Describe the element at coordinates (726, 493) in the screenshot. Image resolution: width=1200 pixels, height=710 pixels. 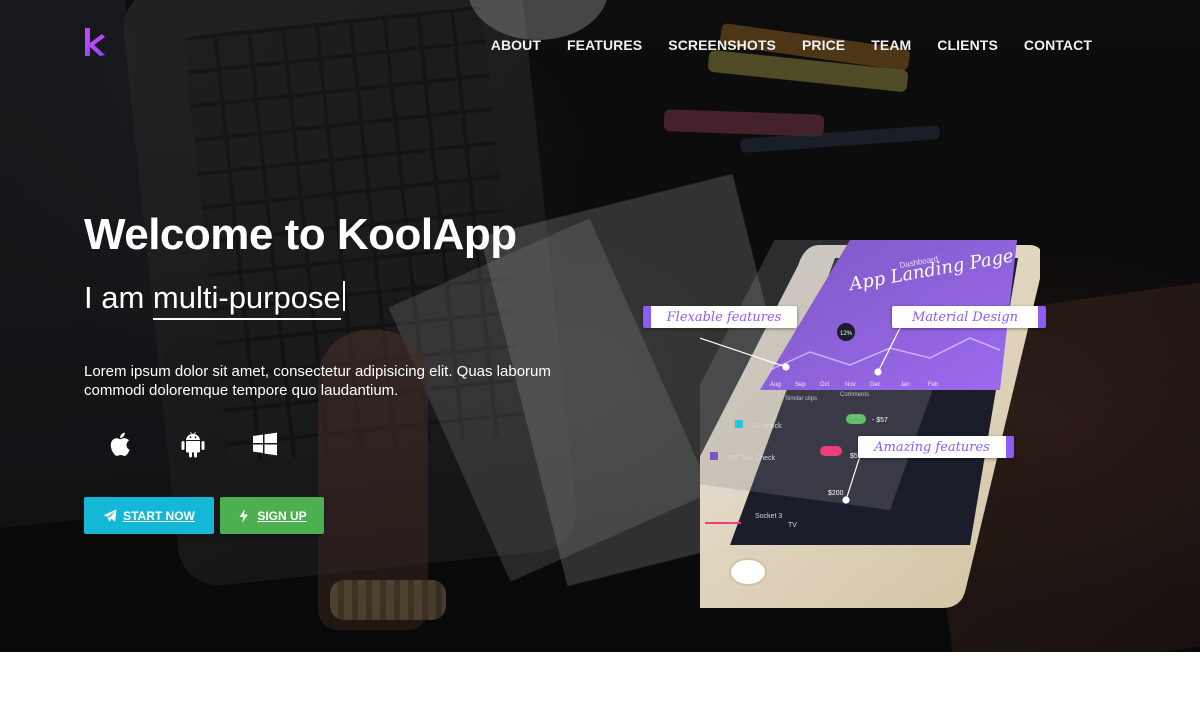
I see `mockup-row-label: Airbnb check` at that location.